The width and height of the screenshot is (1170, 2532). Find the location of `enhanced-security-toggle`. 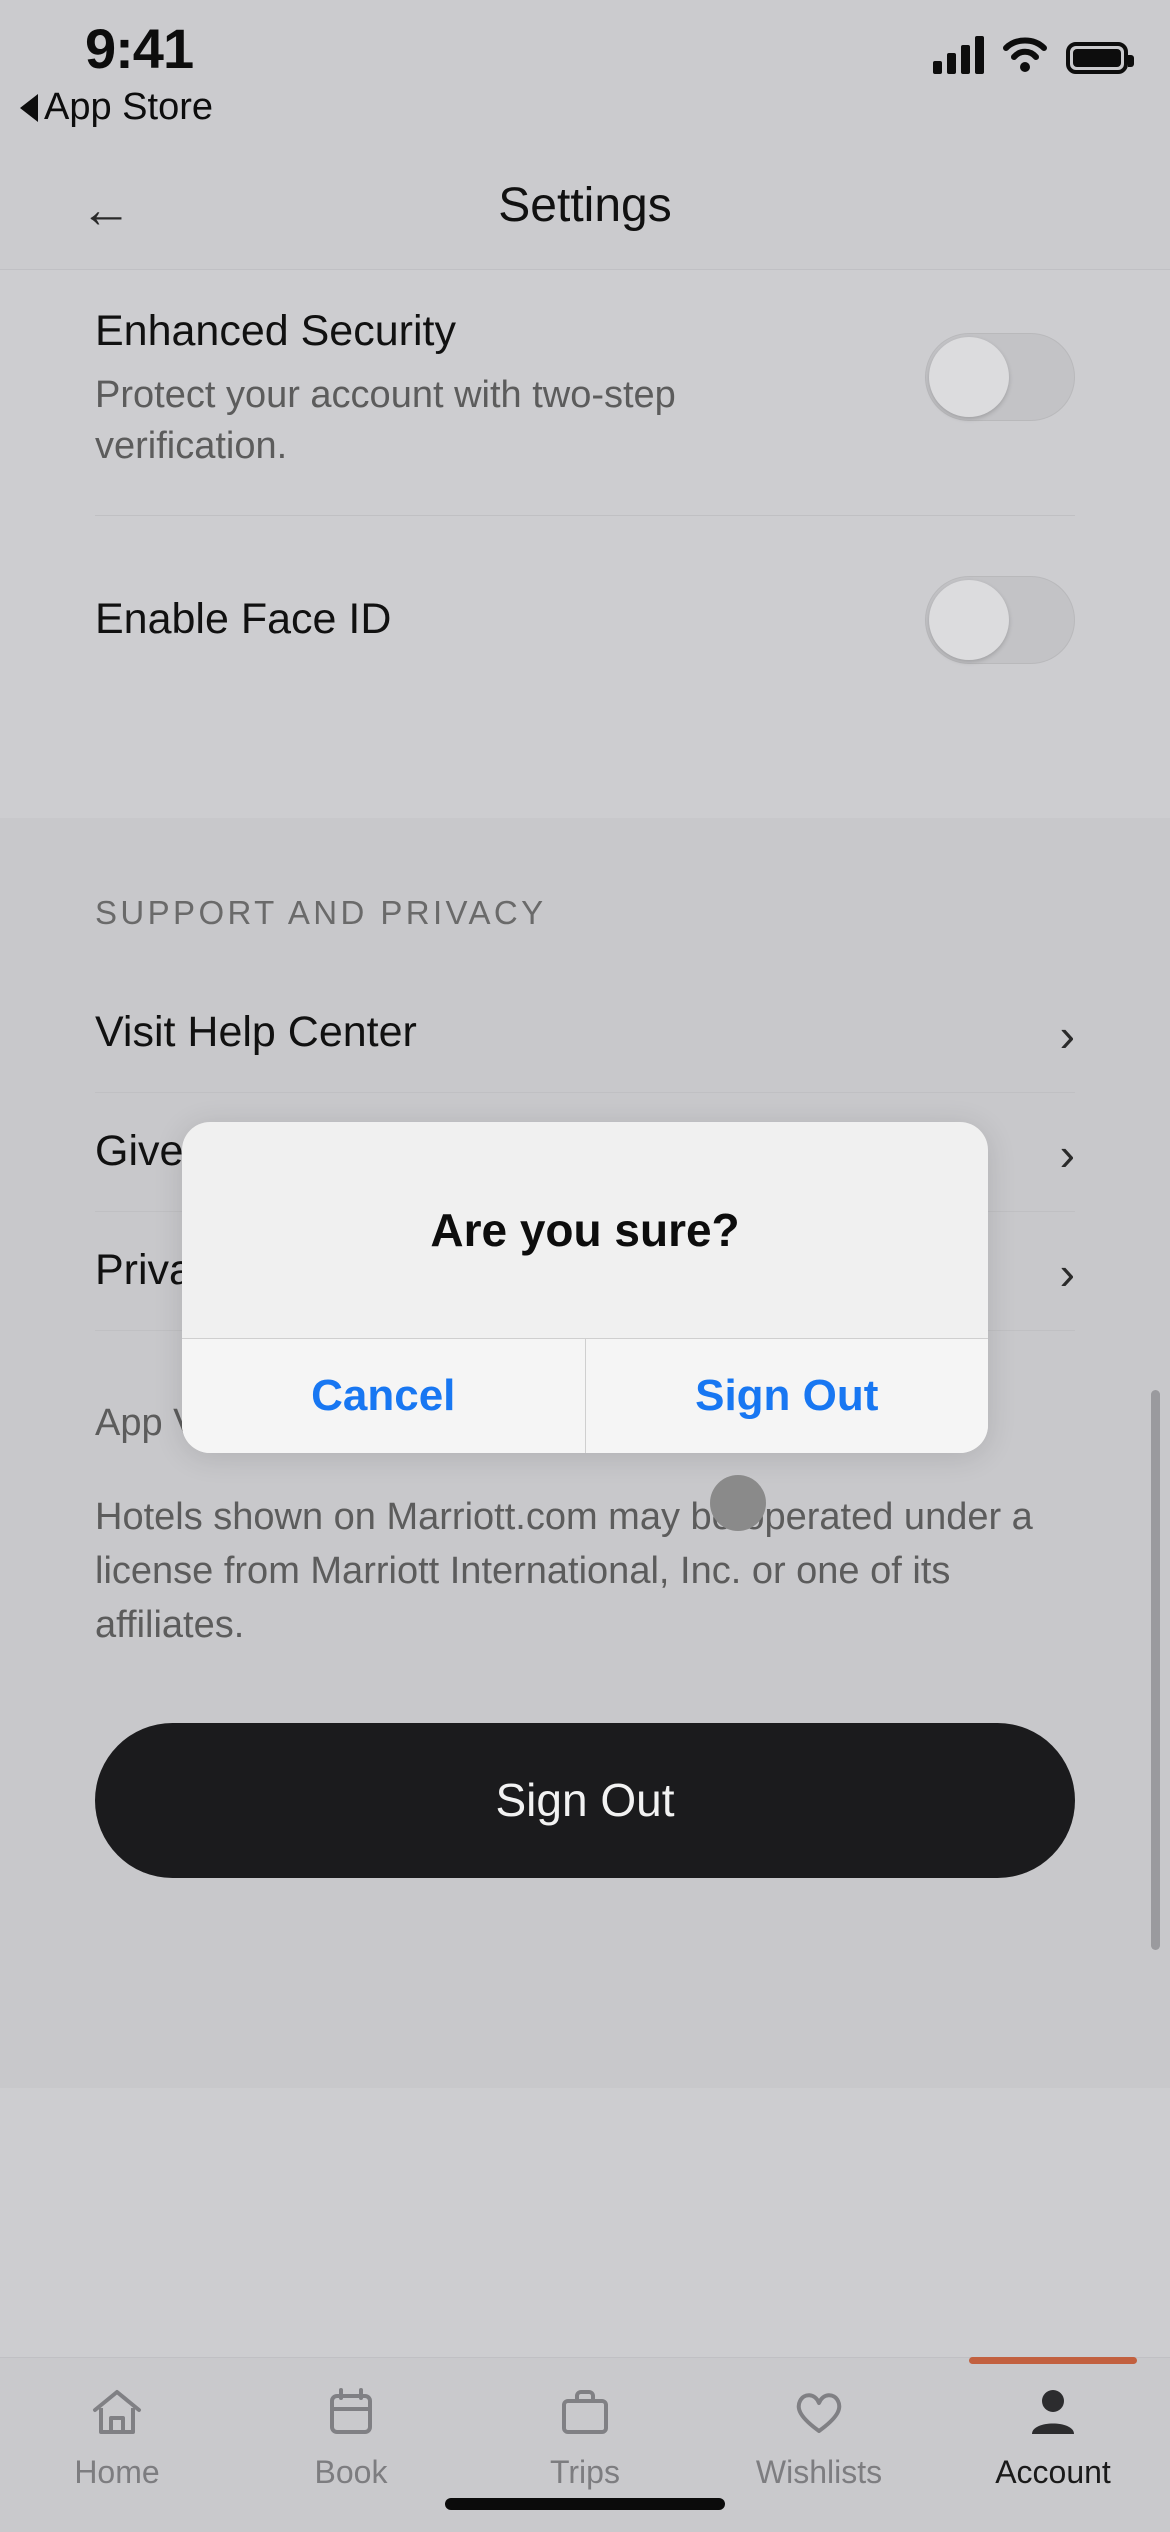

enhanced-security-toggle is located at coordinates (1000, 377).